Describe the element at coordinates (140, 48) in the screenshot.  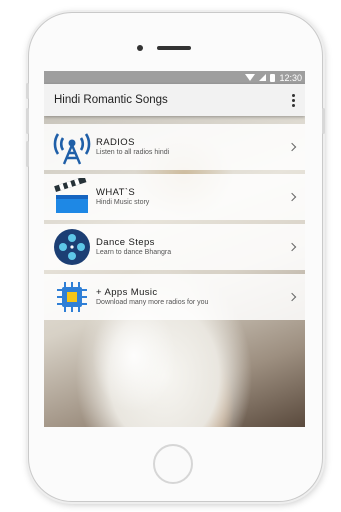
I see `front-camera` at that location.